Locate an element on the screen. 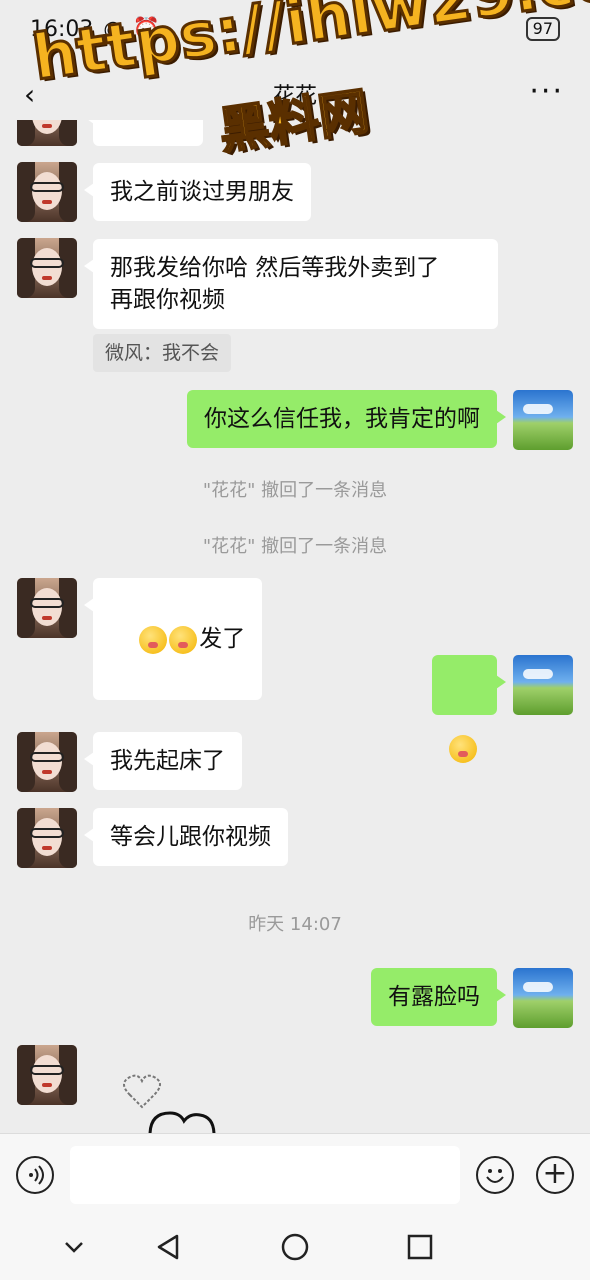 This screenshot has width=590, height=1280. back-arrow-icon: ‹ is located at coordinates (29, 94).